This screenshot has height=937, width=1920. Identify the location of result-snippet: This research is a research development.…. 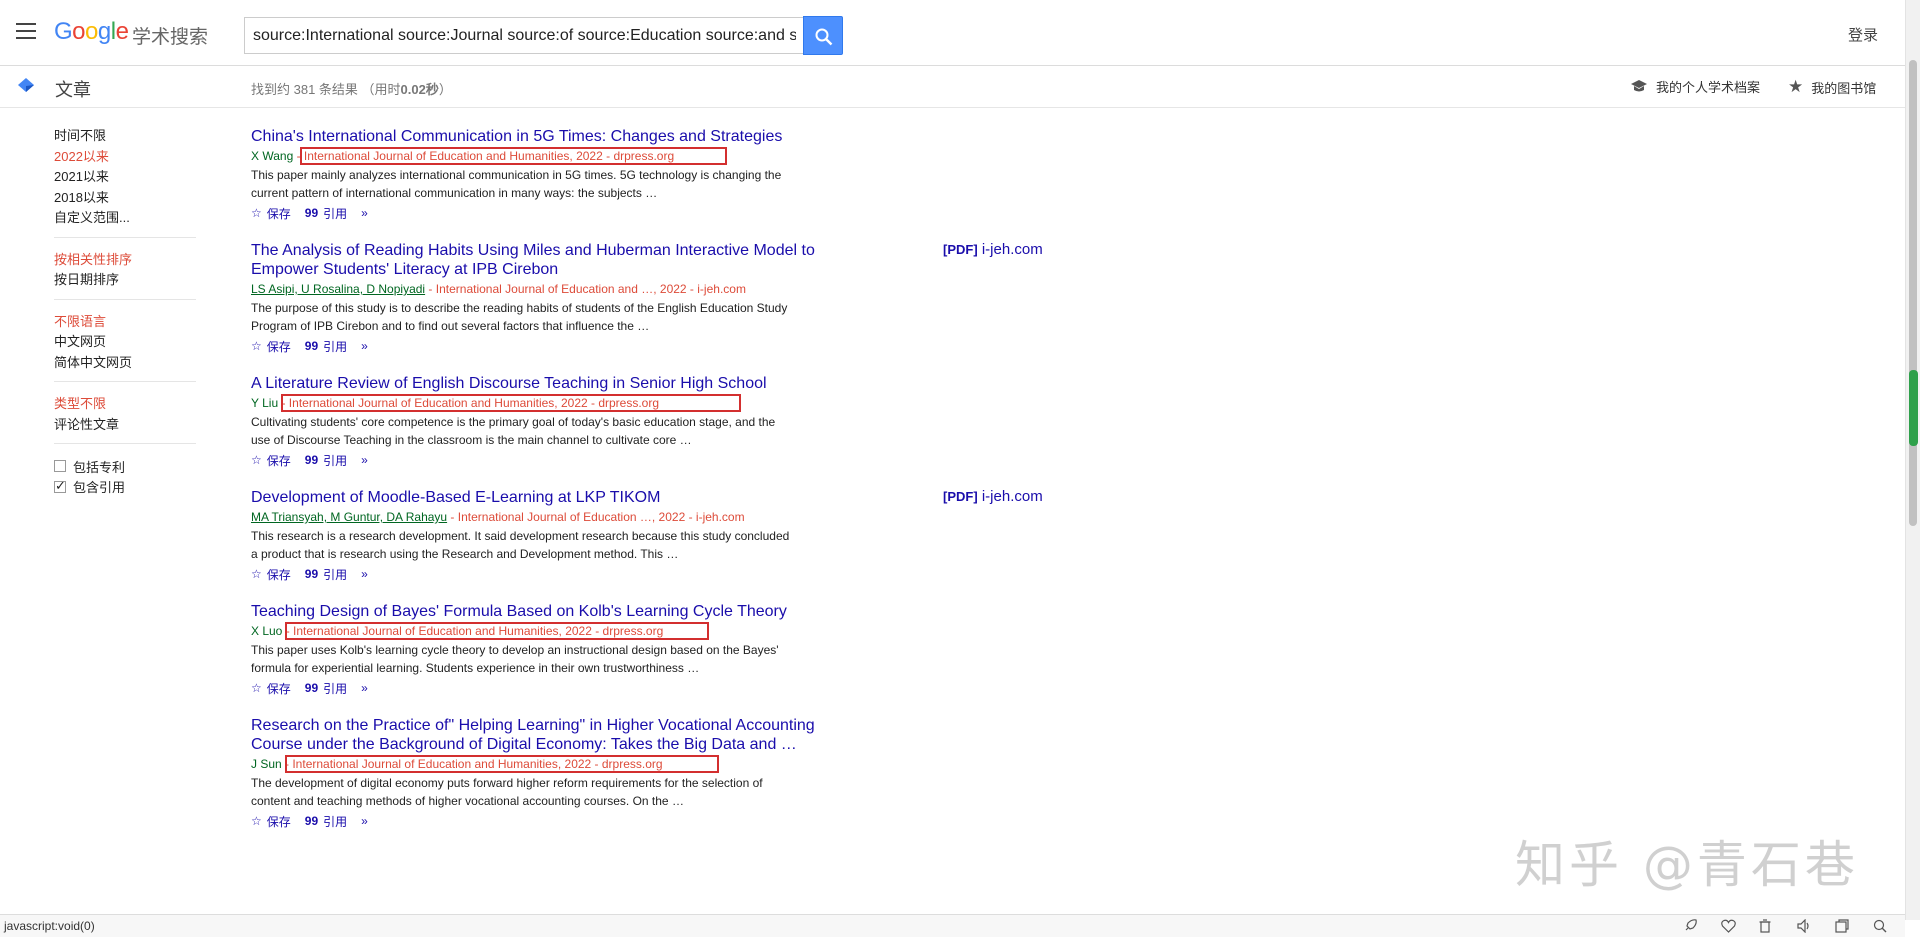
(520, 545).